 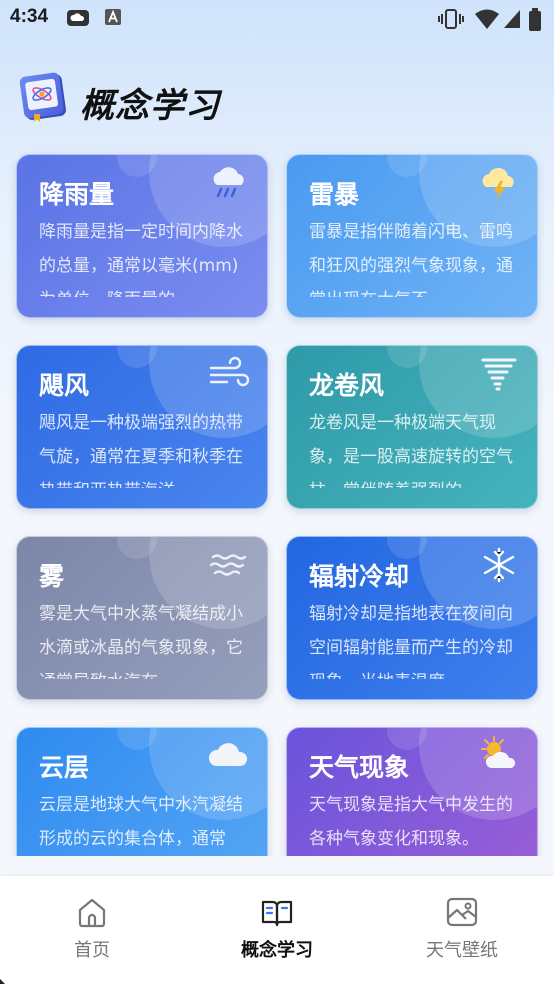 I want to click on card-title: 龙卷风, so click(x=347, y=385).